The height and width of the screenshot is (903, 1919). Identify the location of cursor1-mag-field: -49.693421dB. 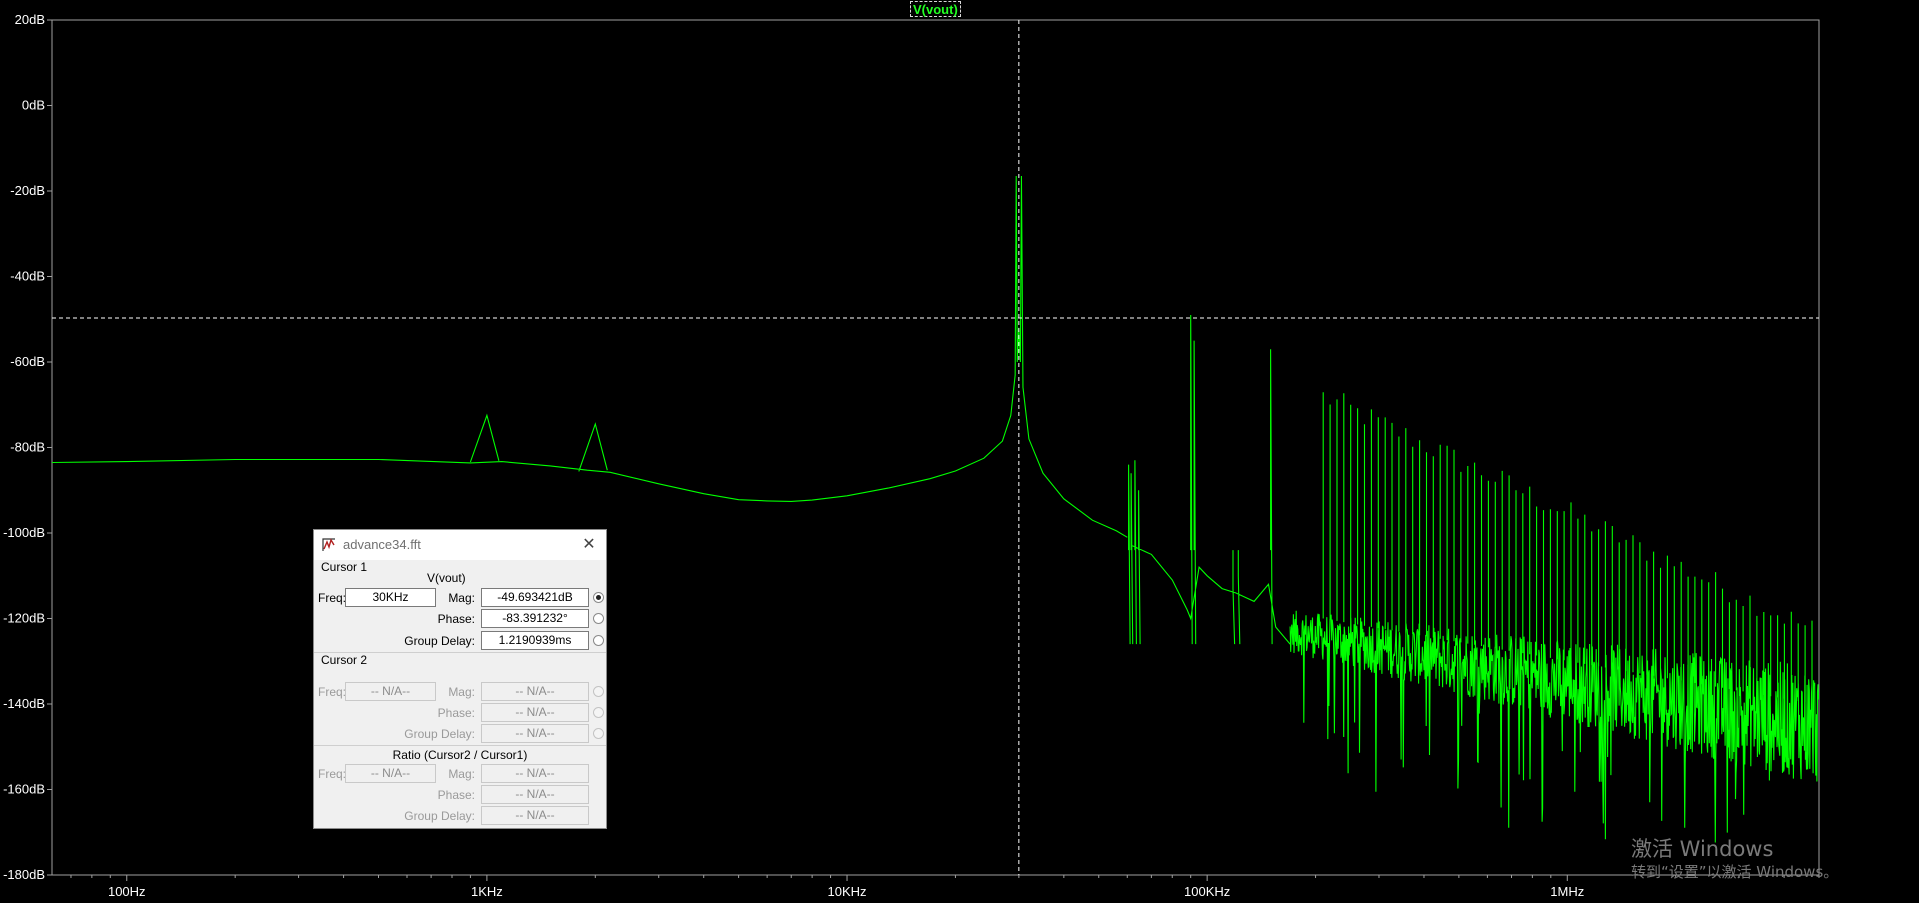
(535, 597).